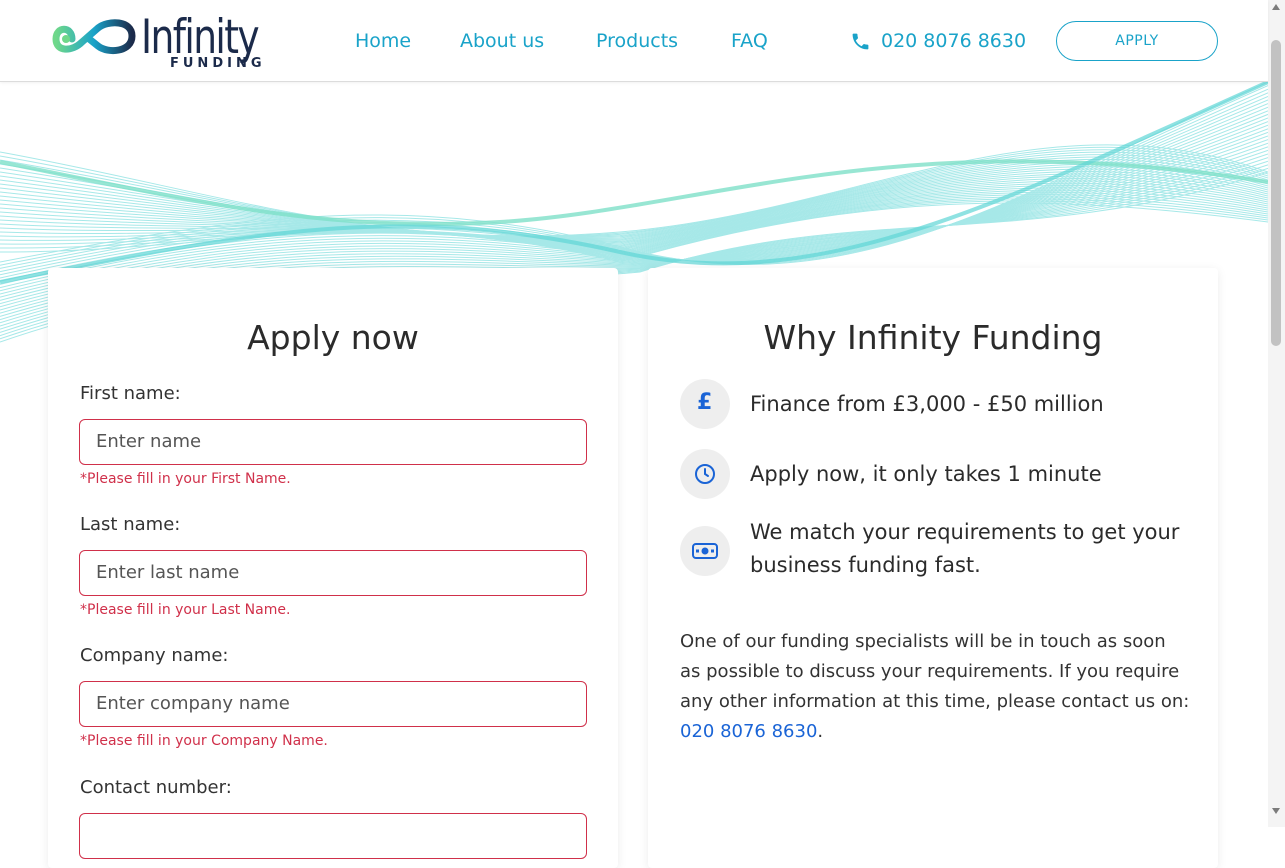 Image resolution: width=1285 pixels, height=868 pixels. I want to click on scroll-up-arrow, so click(1276, 7).